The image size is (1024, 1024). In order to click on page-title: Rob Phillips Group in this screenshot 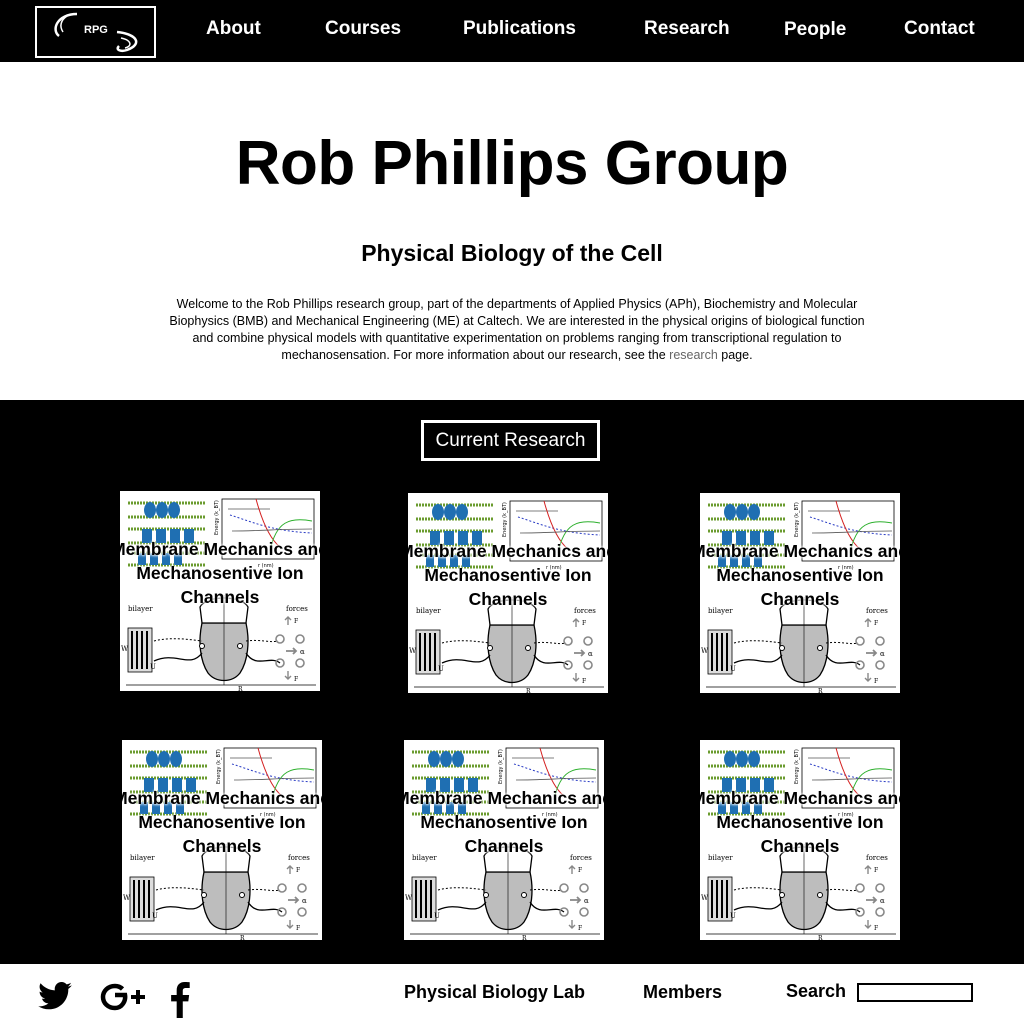, I will do `click(512, 163)`.